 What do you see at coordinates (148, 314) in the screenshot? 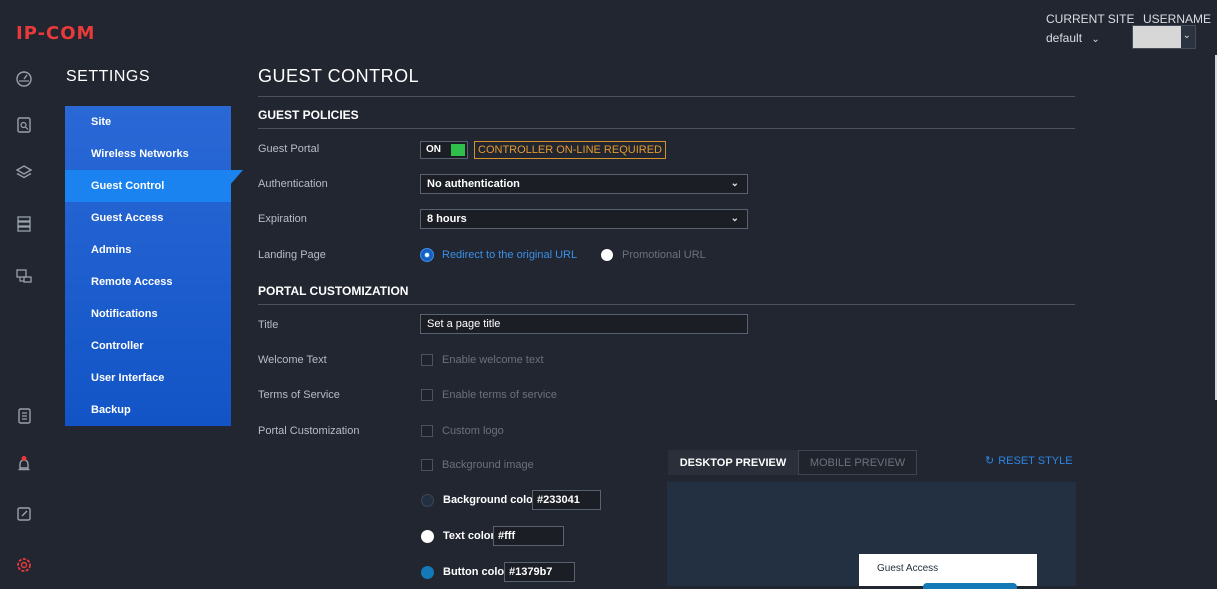
I see `nav-item-notifications: Notifications` at bounding box center [148, 314].